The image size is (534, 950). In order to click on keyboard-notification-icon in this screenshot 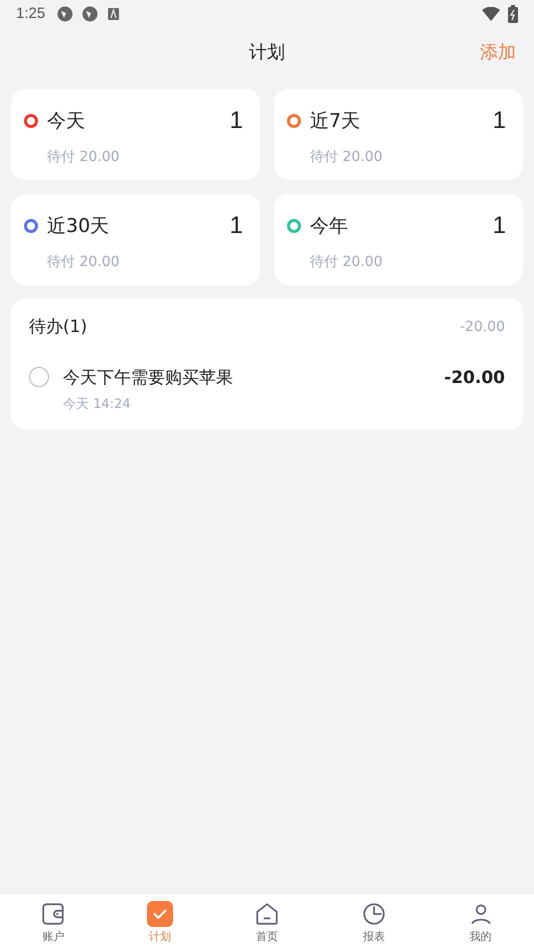, I will do `click(114, 14)`.